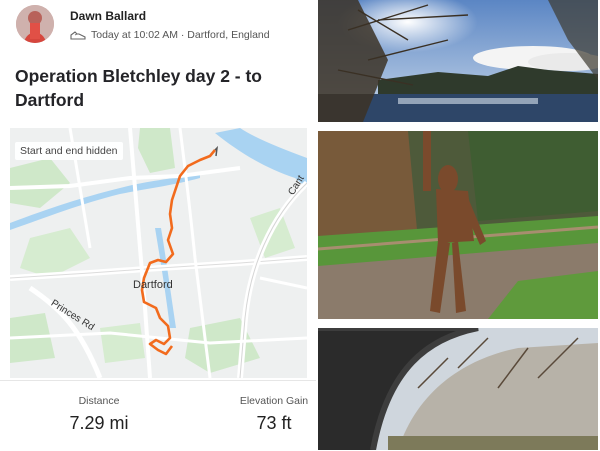 This screenshot has height=451, width=600. What do you see at coordinates (99, 401) in the screenshot?
I see `distance-label: Distance` at bounding box center [99, 401].